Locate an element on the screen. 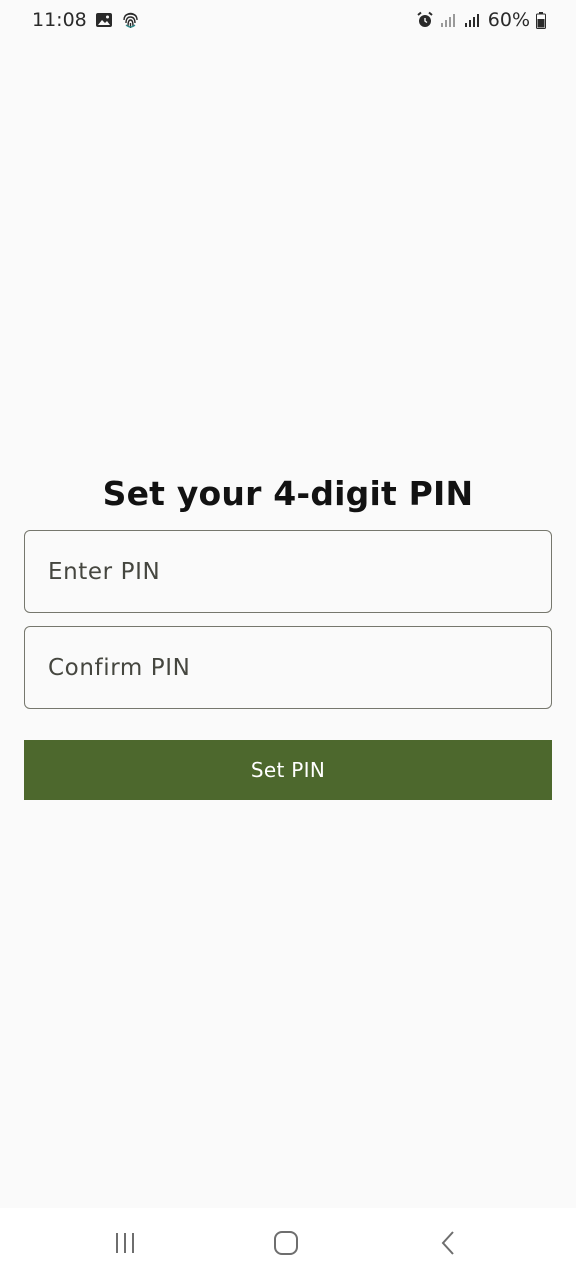  confirm-pin-field is located at coordinates (288, 667).